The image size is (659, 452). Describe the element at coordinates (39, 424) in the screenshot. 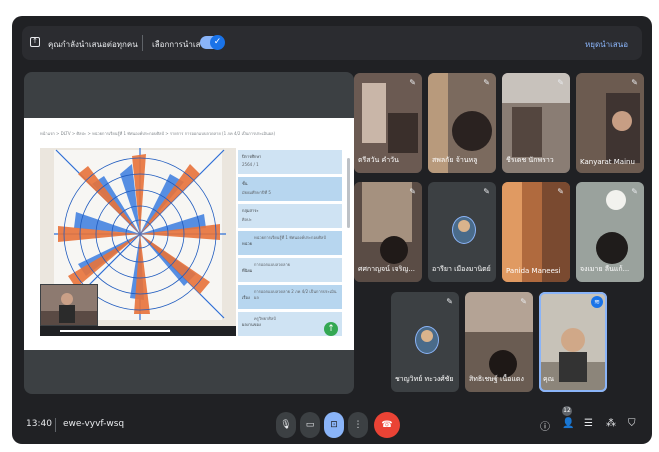

I see `clock: 13:40` at that location.